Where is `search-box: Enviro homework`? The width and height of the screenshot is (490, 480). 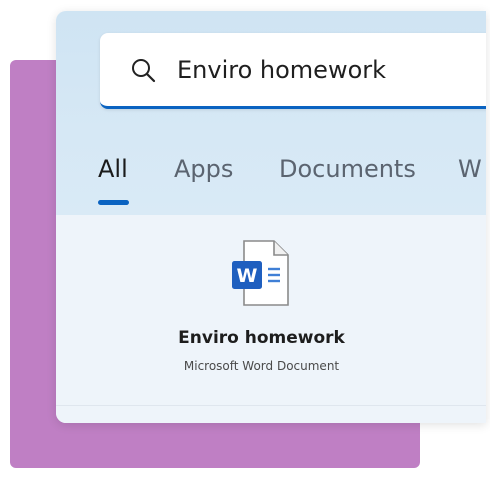
search-box: Enviro homework is located at coordinates (293, 71).